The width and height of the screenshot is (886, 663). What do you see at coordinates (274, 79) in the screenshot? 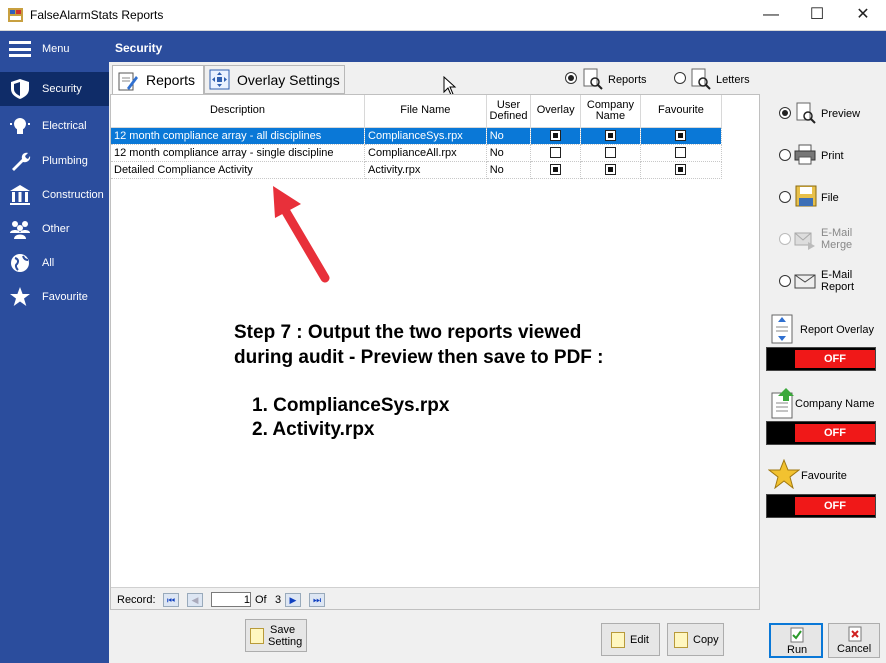
I see `tab-overlay-settings: Overlay Settings` at bounding box center [274, 79].